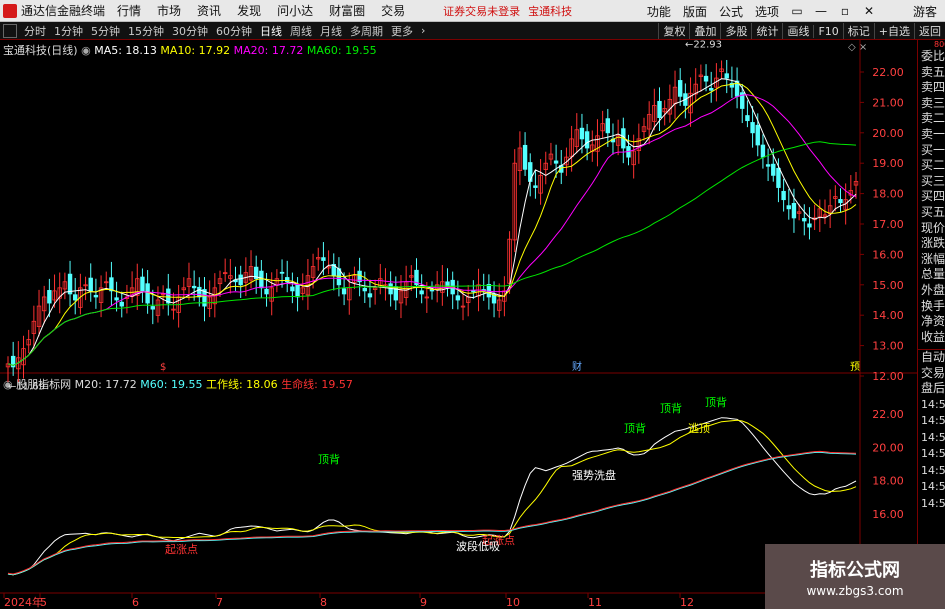  I want to click on sidebar-item-4: 卖二, so click(931, 119).